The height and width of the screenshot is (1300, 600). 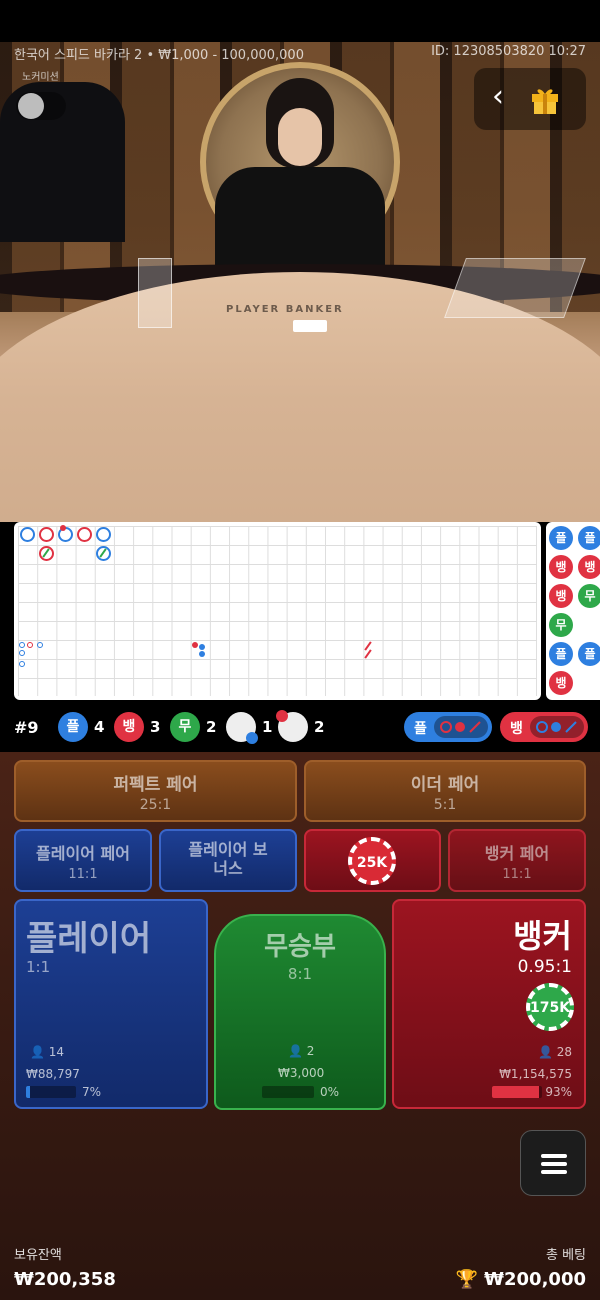 I want to click on commission-toggle, so click(x=41, y=106).